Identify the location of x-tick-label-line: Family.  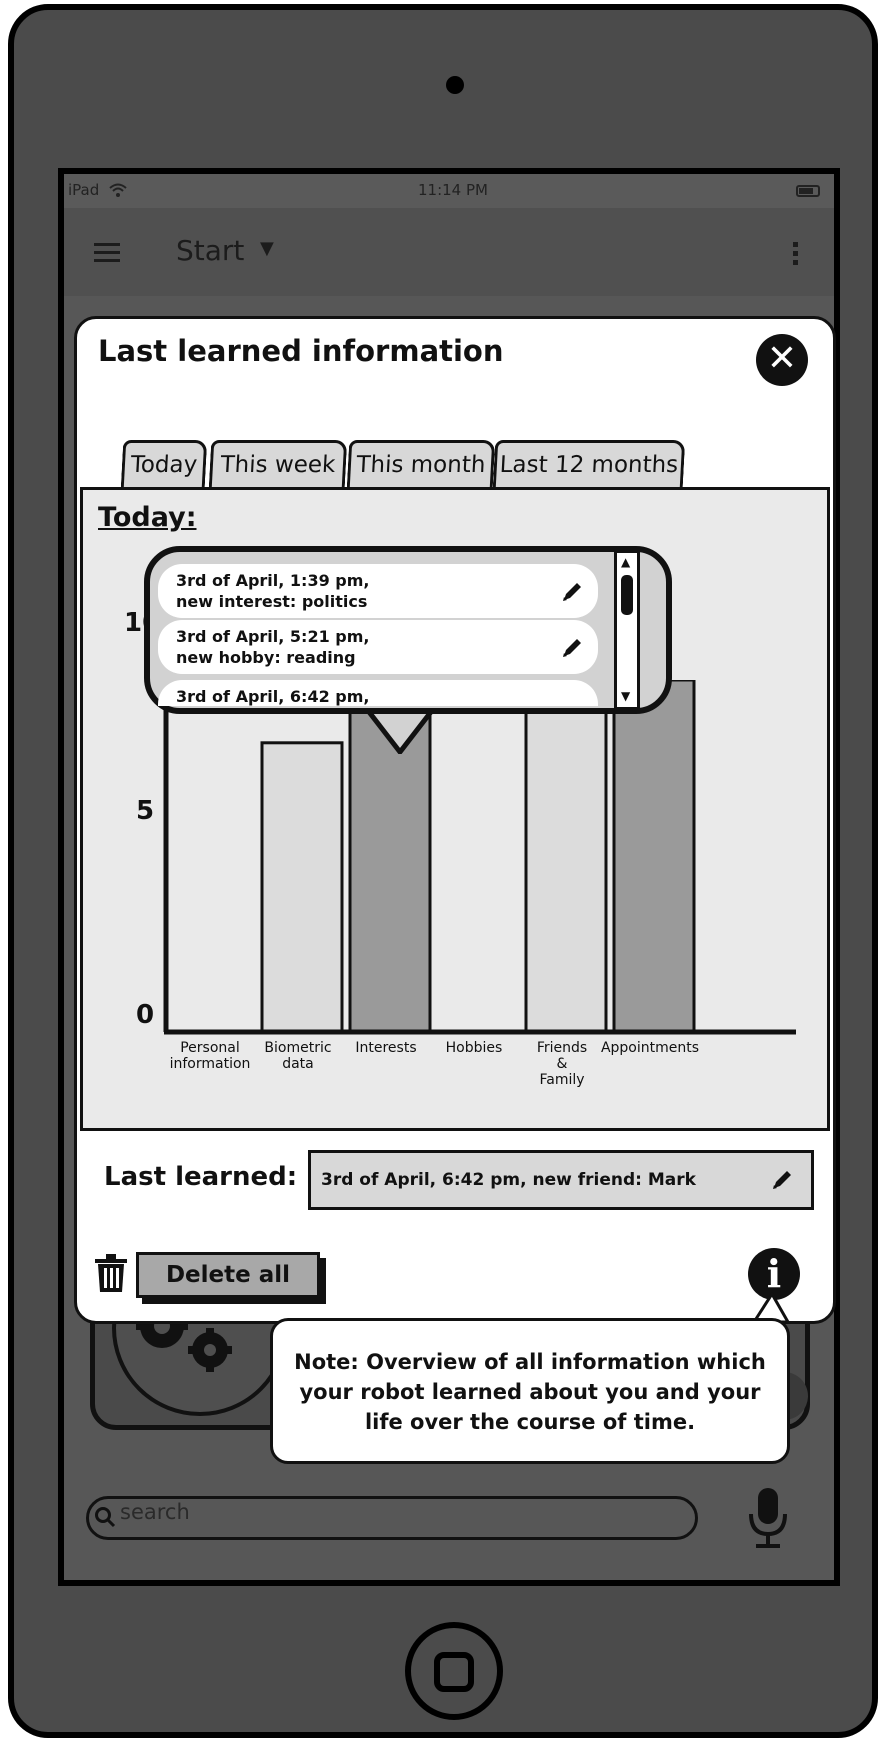
(562, 1080).